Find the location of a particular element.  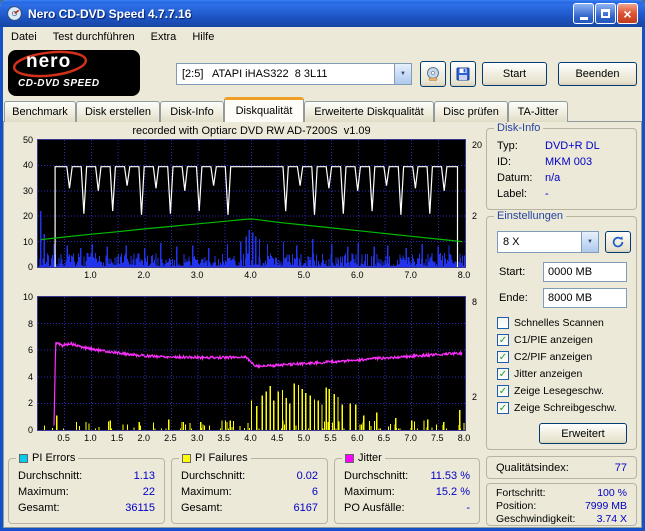

jitter-chart-left-axis: 0 2 4 6 8 10 is located at coordinates (21, 363).